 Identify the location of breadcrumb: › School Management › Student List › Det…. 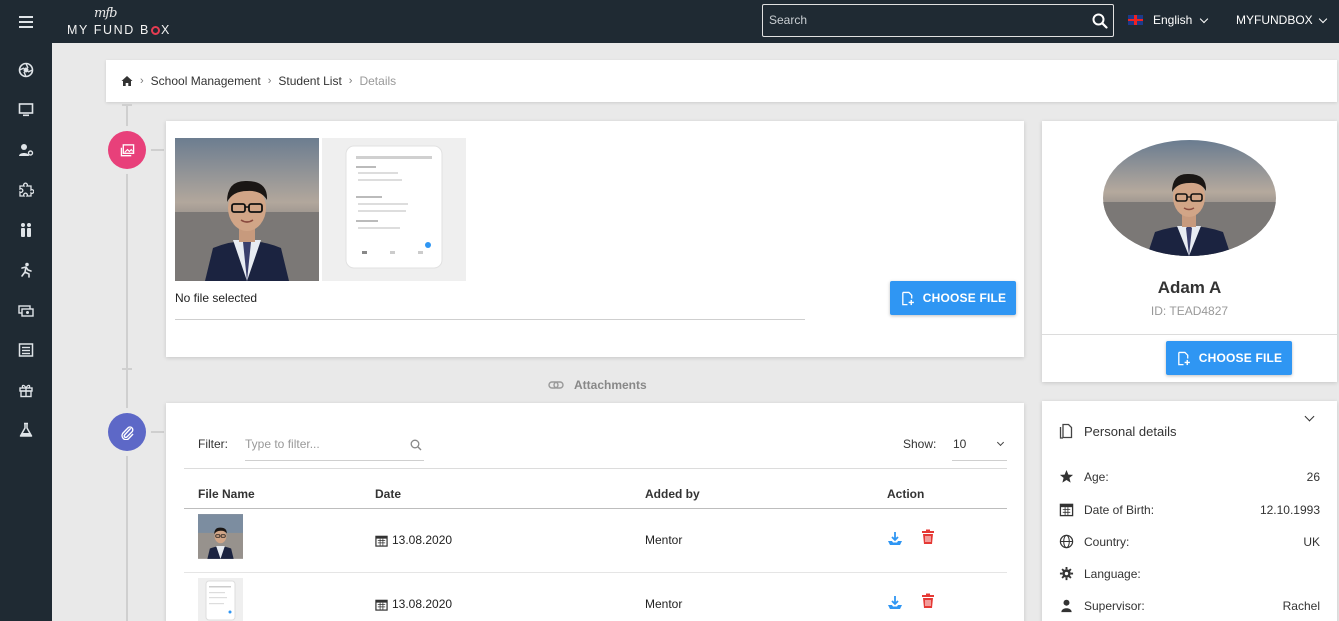
(721, 81).